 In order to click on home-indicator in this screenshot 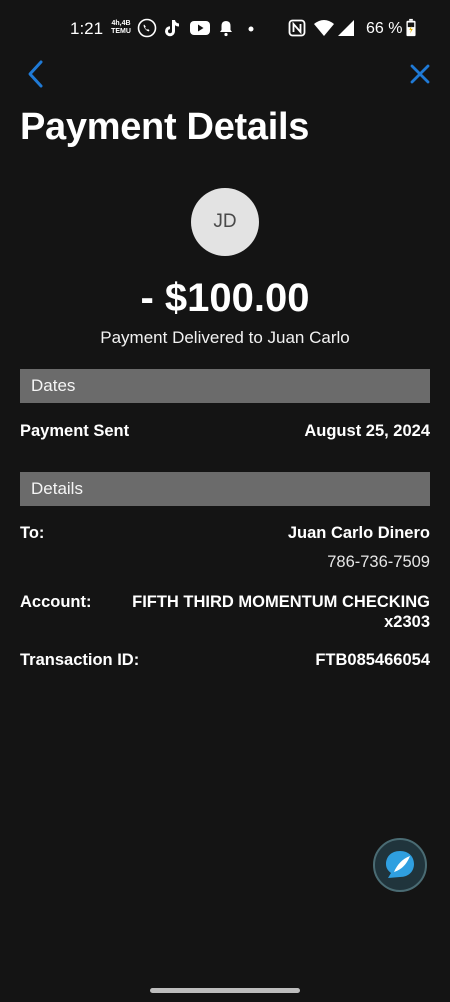, I will do `click(225, 990)`.